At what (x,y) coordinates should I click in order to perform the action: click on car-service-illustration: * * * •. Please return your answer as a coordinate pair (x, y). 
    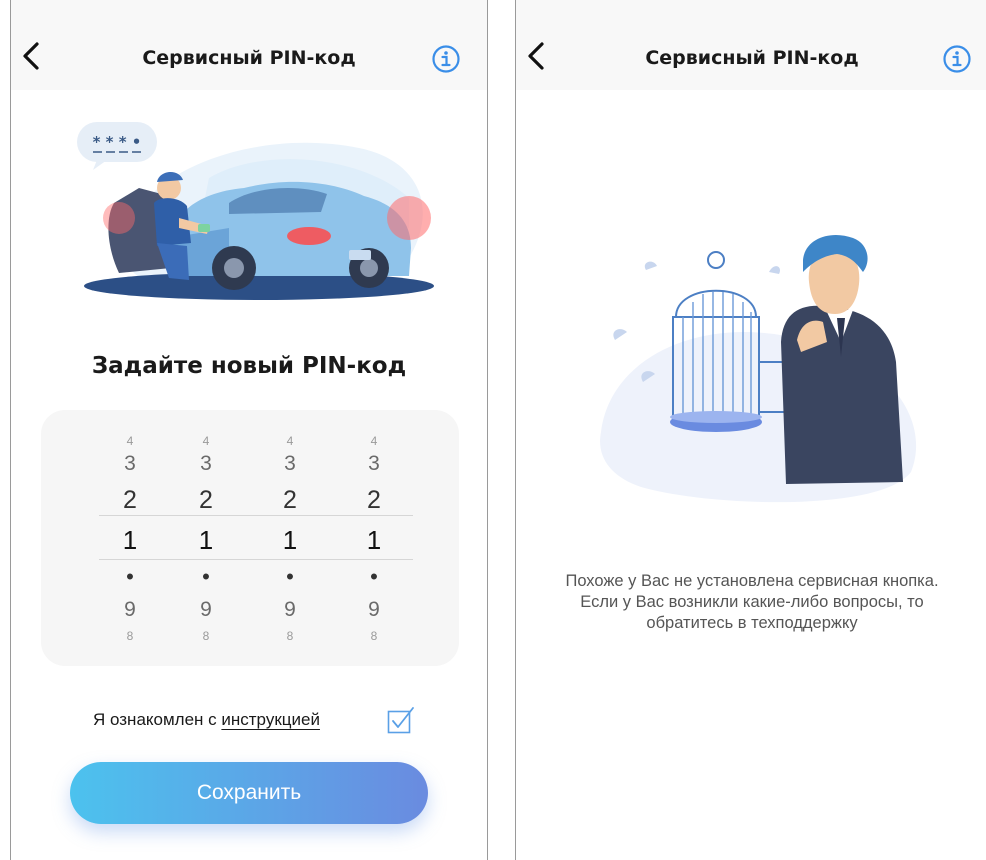
    Looking at the image, I should click on (255, 211).